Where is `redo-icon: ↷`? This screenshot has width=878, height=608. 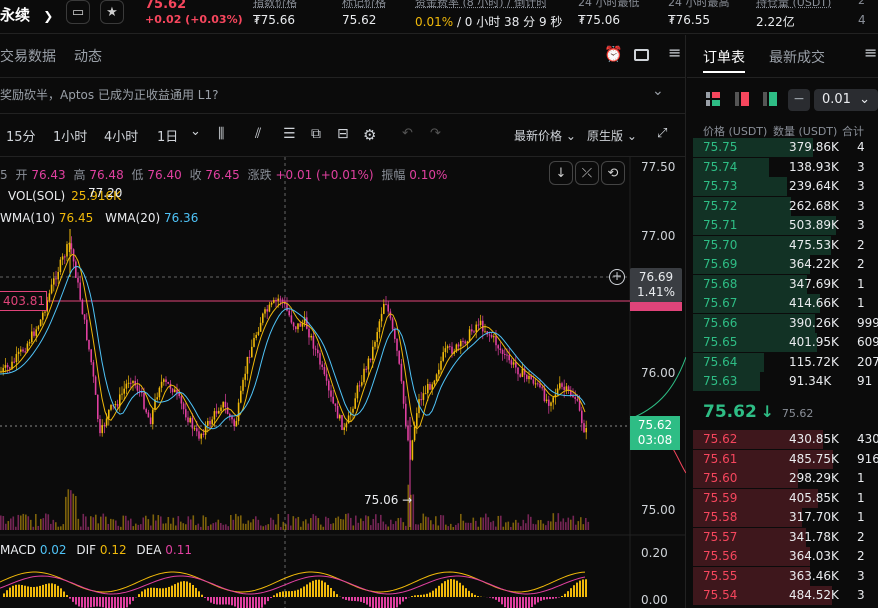
redo-icon: ↷ is located at coordinates (435, 133).